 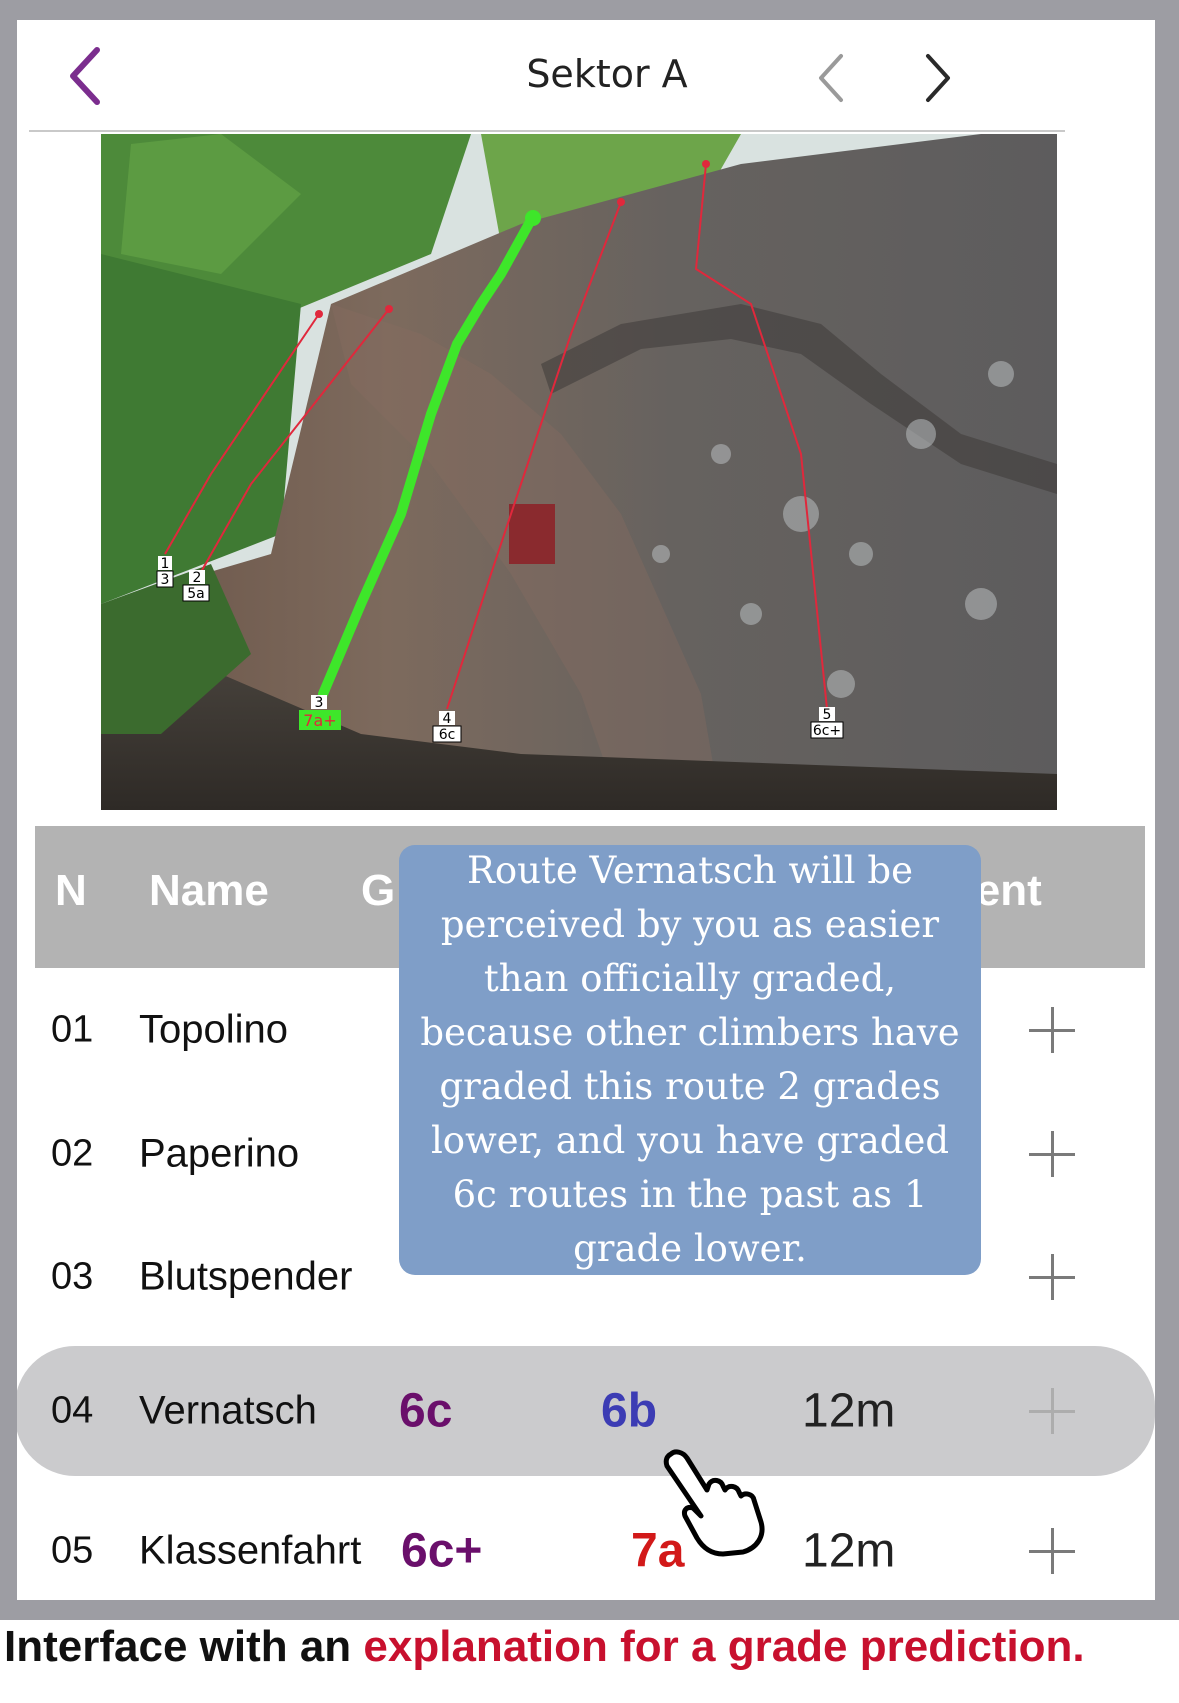 What do you see at coordinates (165, 564) in the screenshot?
I see `svg-text: 1` at bounding box center [165, 564].